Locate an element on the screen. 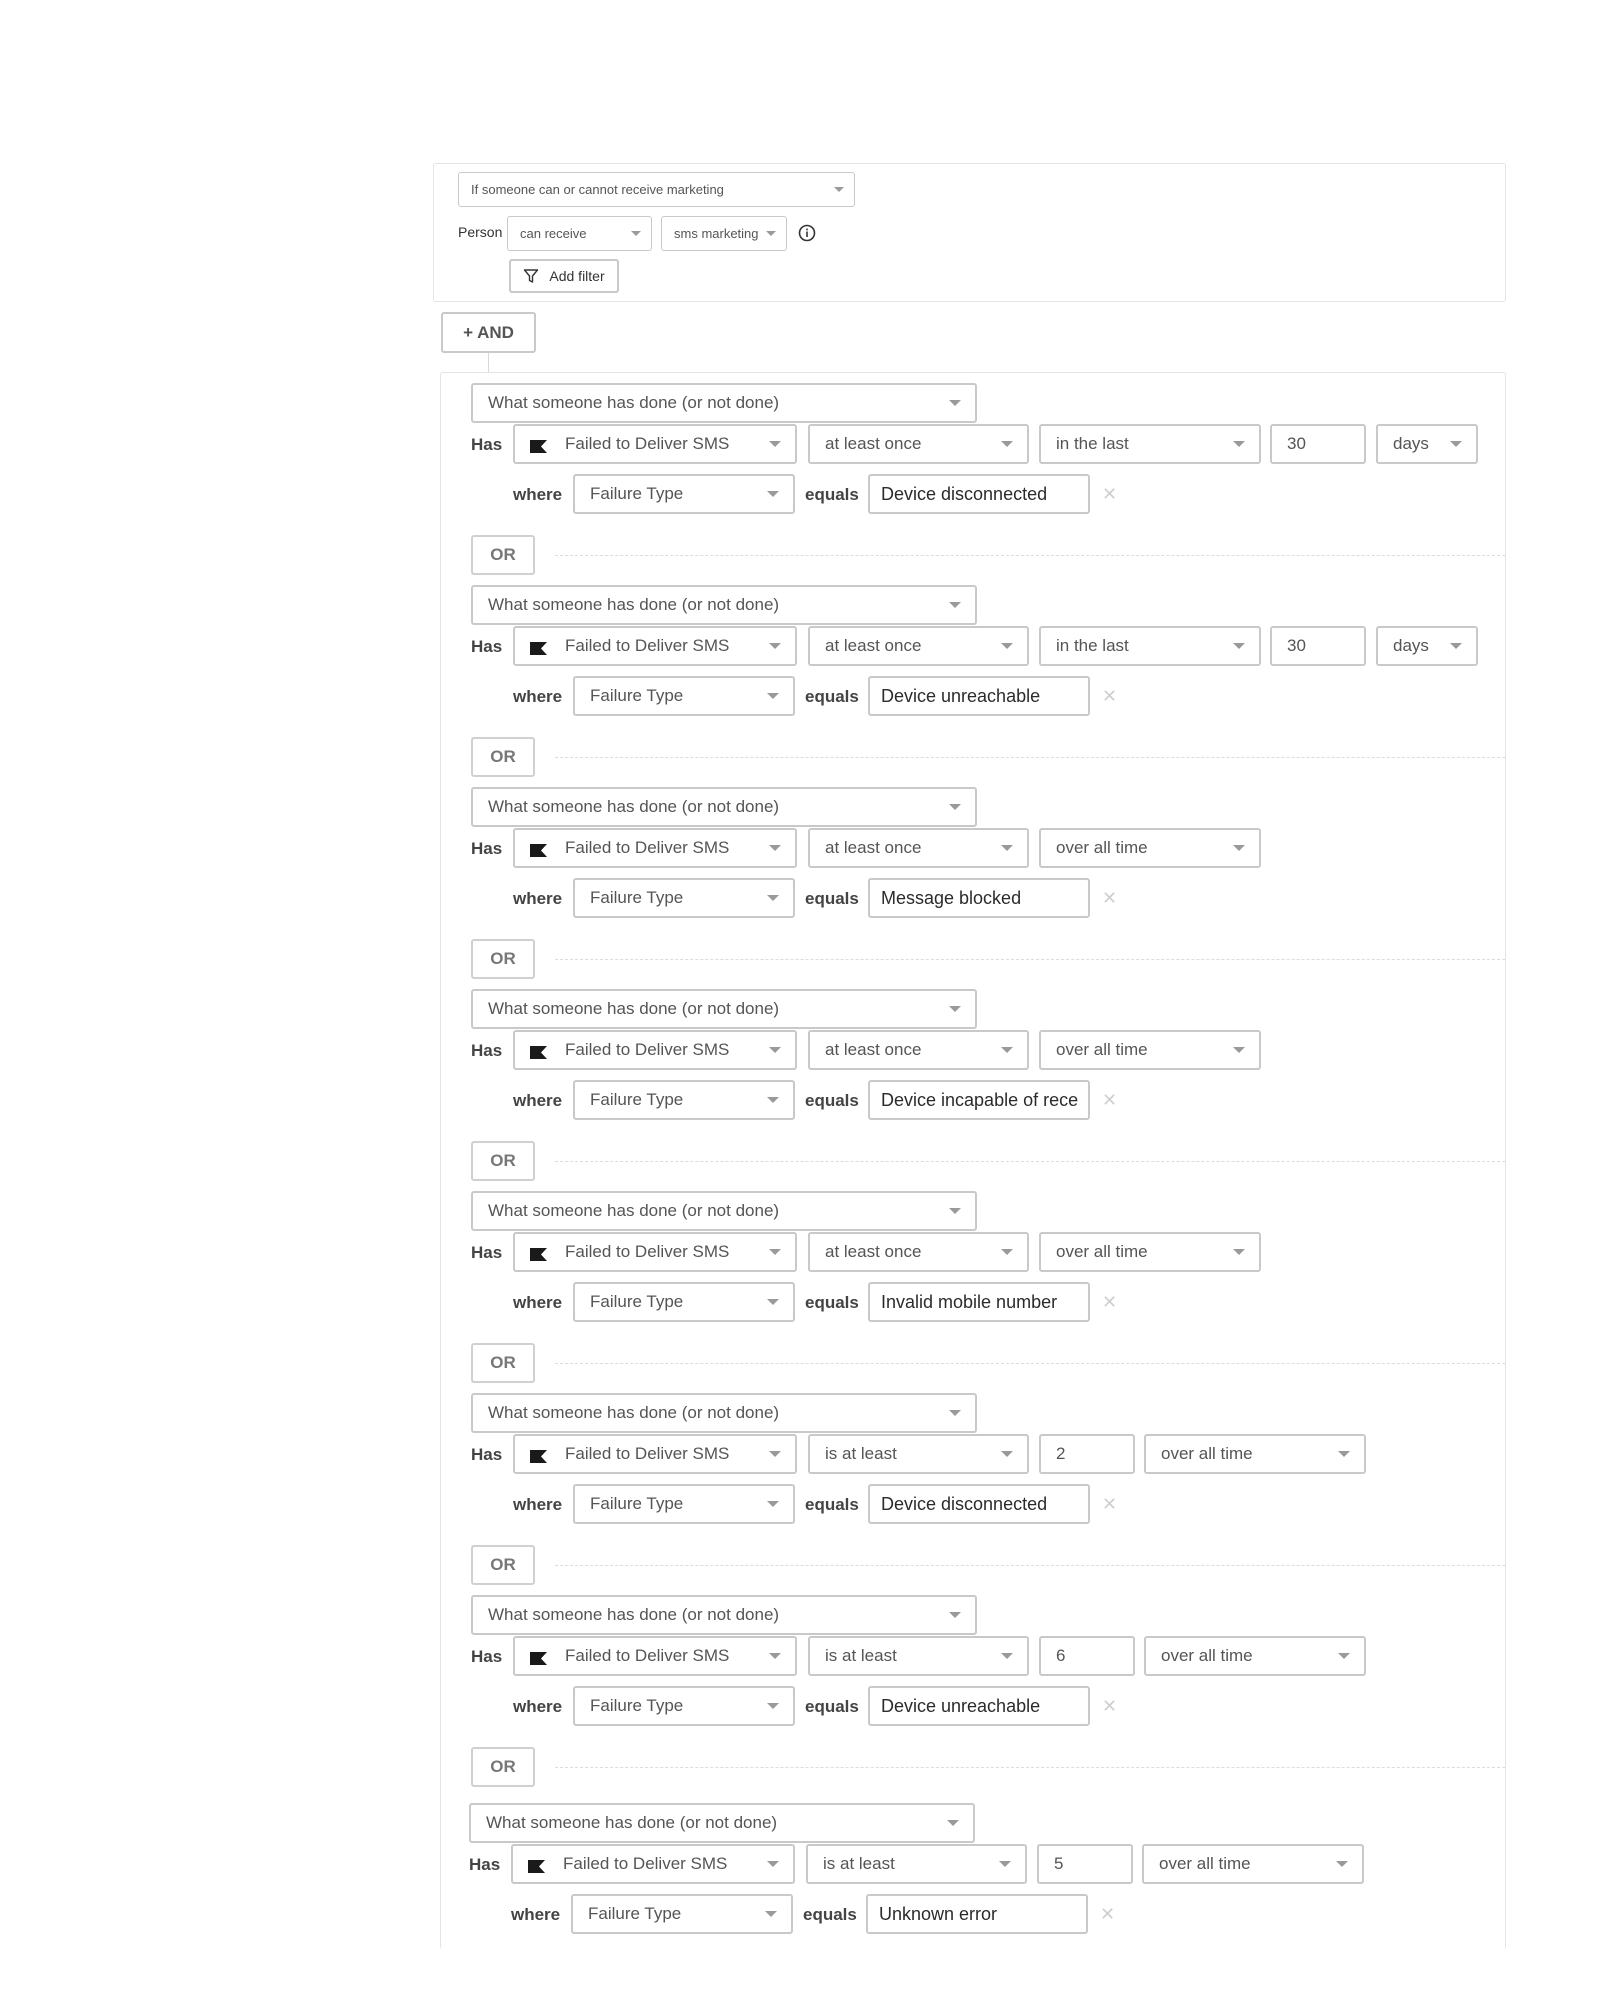 The height and width of the screenshot is (1993, 1600). filter-value-input: Invalid mobile number is located at coordinates (979, 1302).